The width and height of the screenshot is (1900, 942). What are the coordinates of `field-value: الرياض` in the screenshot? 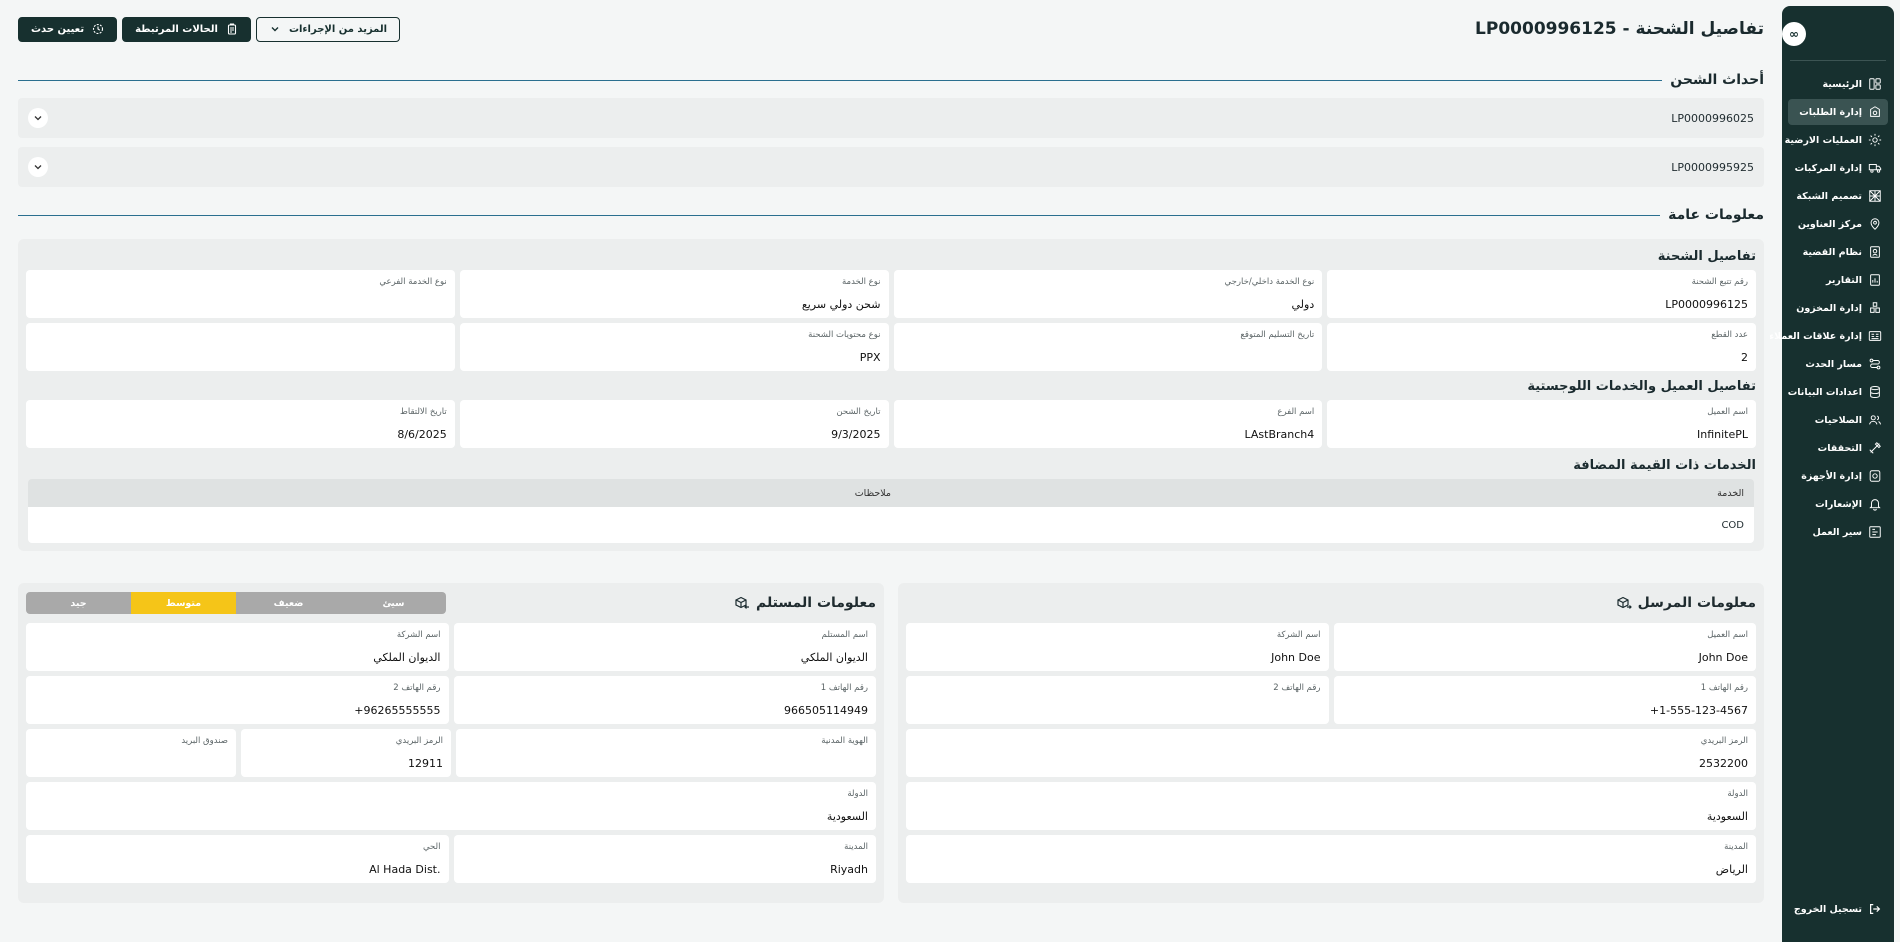 It's located at (1731, 869).